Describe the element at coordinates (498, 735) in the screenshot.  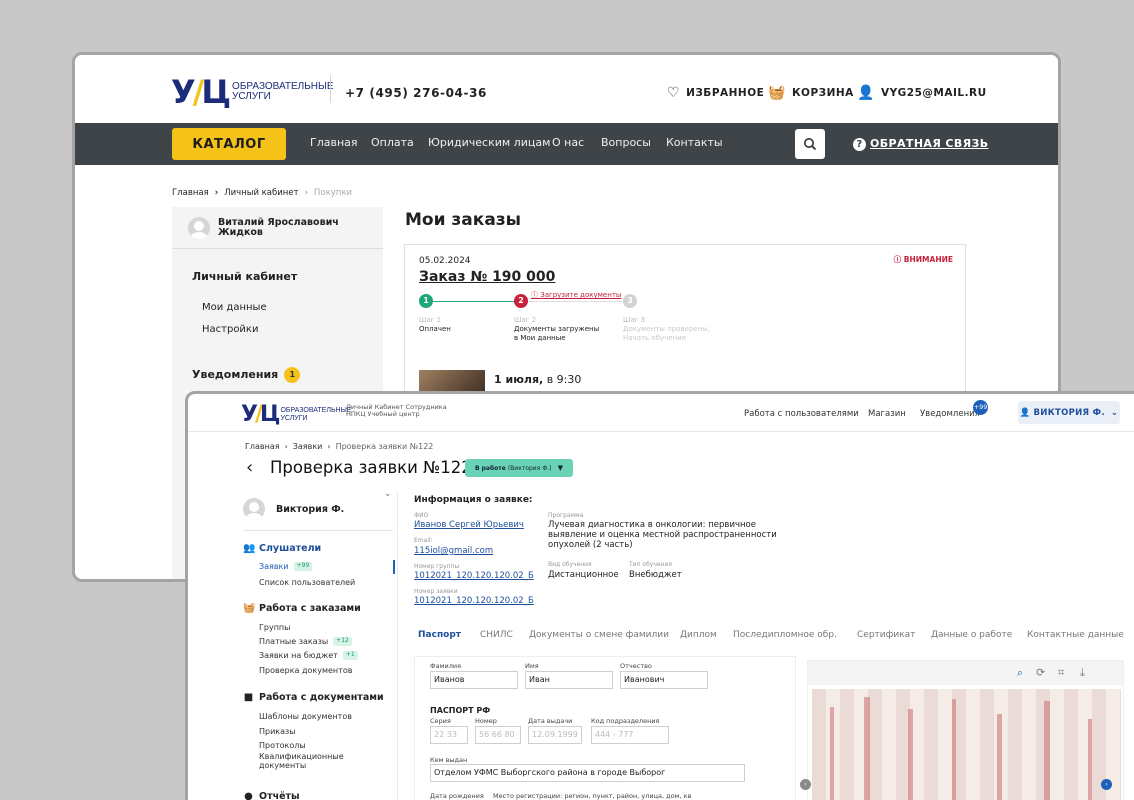
I see `number-field: 56 66 80` at that location.